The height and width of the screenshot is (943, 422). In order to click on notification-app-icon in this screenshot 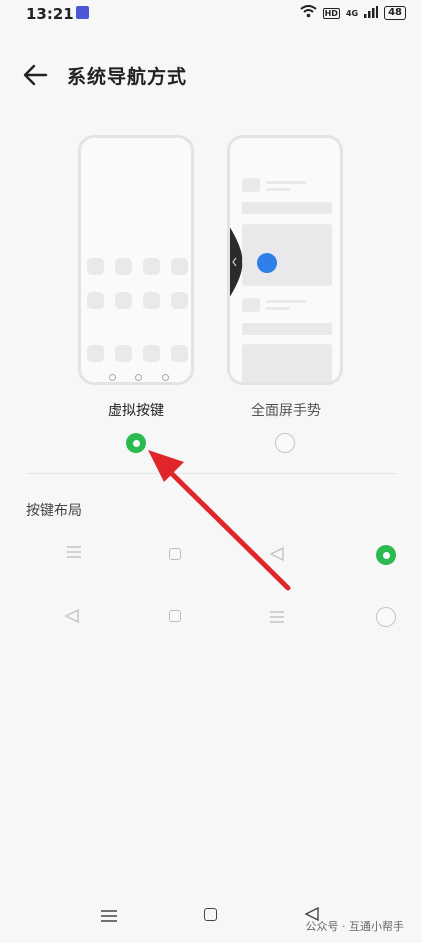, I will do `click(82, 12)`.